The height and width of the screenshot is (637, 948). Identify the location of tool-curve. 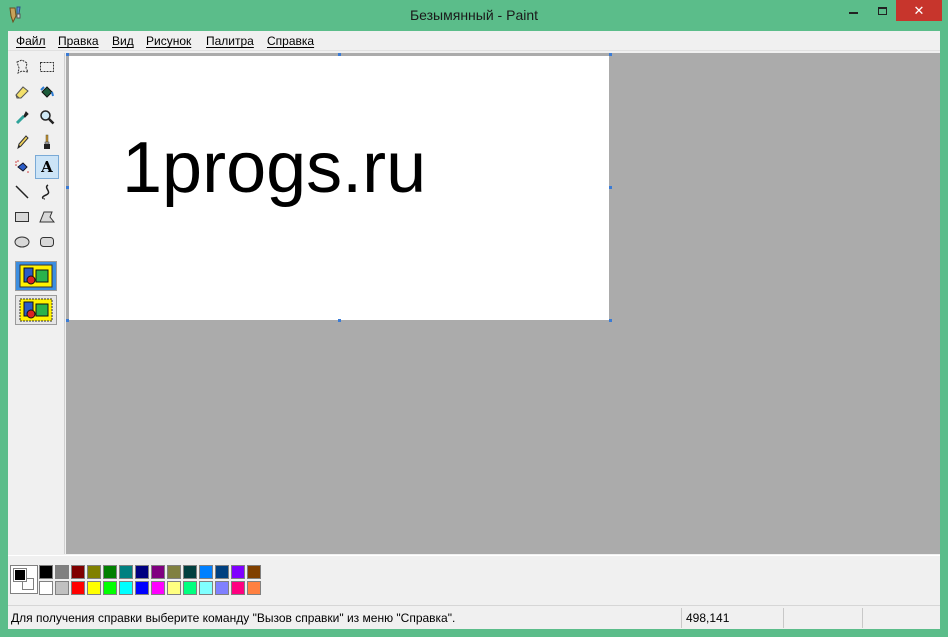
(47, 192).